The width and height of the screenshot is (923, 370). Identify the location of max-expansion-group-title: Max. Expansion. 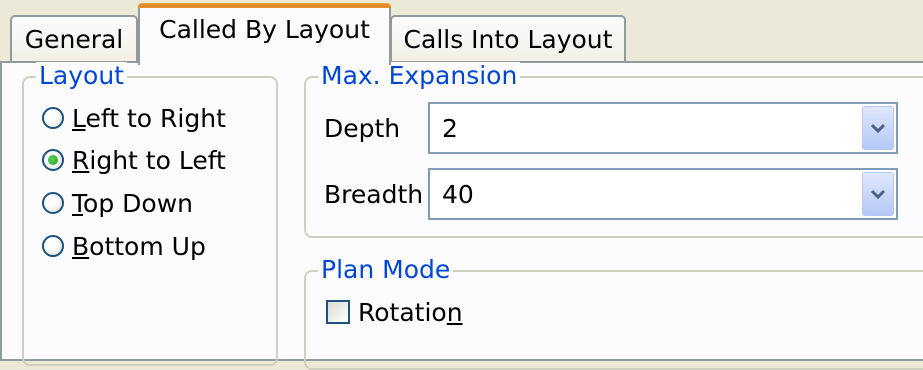
(419, 76).